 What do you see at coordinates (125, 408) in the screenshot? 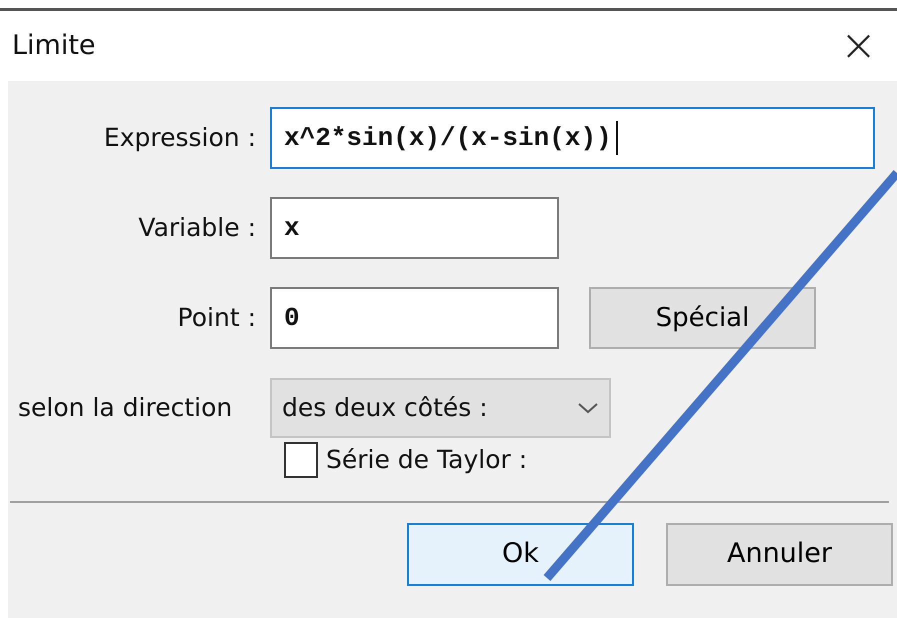
I see `field-label: selon la direction` at bounding box center [125, 408].